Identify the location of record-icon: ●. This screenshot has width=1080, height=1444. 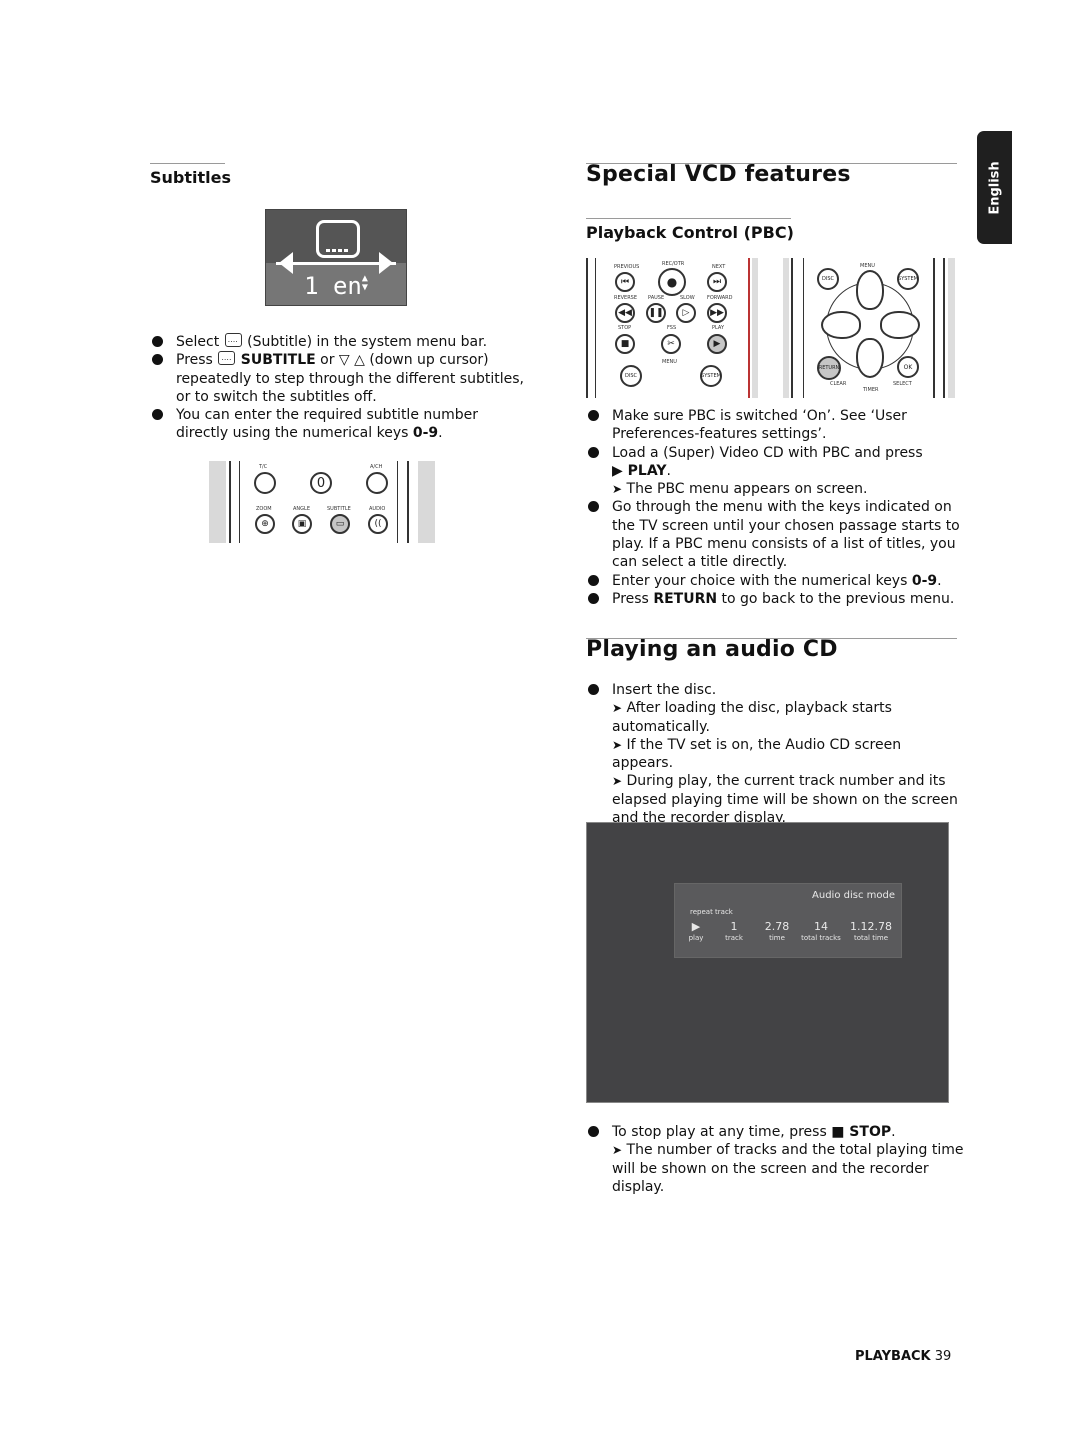
(672, 282).